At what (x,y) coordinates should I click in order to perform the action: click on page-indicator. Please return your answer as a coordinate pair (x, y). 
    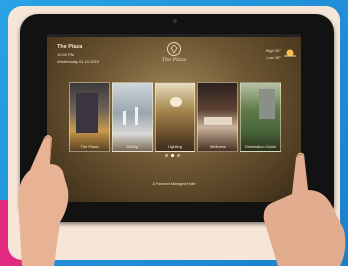
    Looking at the image, I should click on (172, 155).